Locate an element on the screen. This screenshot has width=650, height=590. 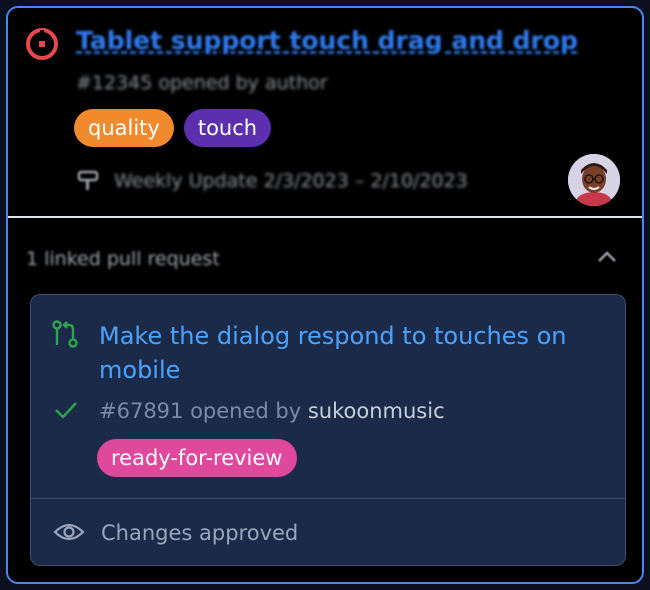
issue-title: Tablet support touch drag and drop is located at coordinates (327, 40).